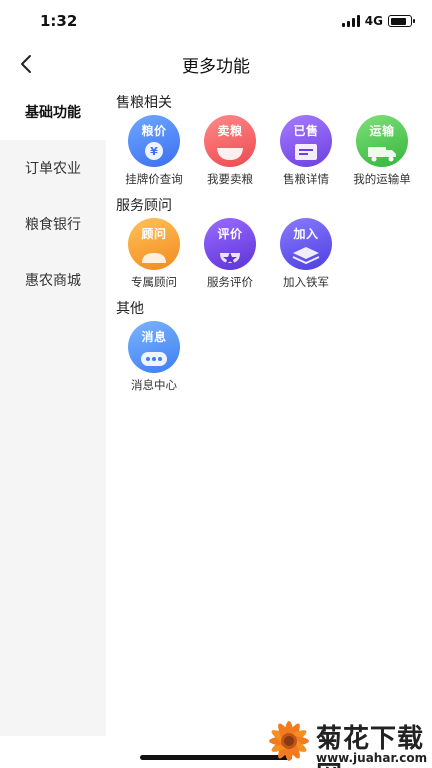 This screenshot has height=768, width=432. What do you see at coordinates (373, 21) in the screenshot?
I see `network-type: 4G` at bounding box center [373, 21].